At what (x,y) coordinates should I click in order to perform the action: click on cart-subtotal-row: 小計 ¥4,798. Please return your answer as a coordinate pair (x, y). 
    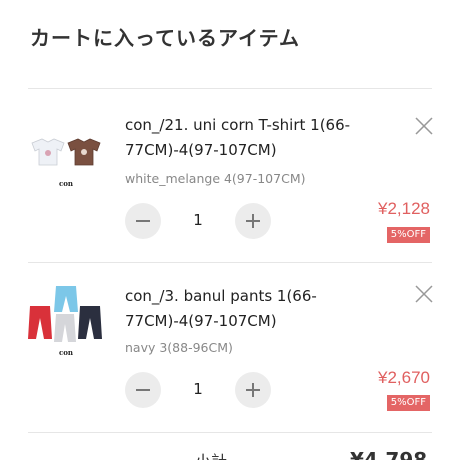
    Looking at the image, I should click on (230, 452).